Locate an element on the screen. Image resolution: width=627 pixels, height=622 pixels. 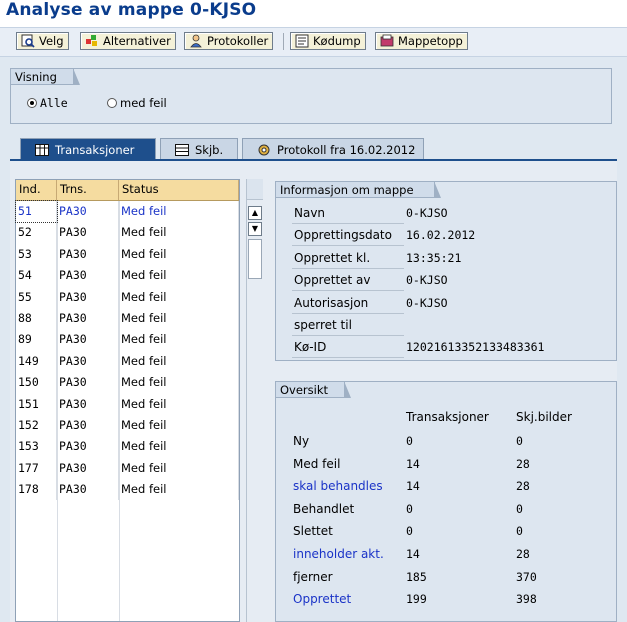
folder-info-title: Informasjon om mappe is located at coordinates (358, 189).